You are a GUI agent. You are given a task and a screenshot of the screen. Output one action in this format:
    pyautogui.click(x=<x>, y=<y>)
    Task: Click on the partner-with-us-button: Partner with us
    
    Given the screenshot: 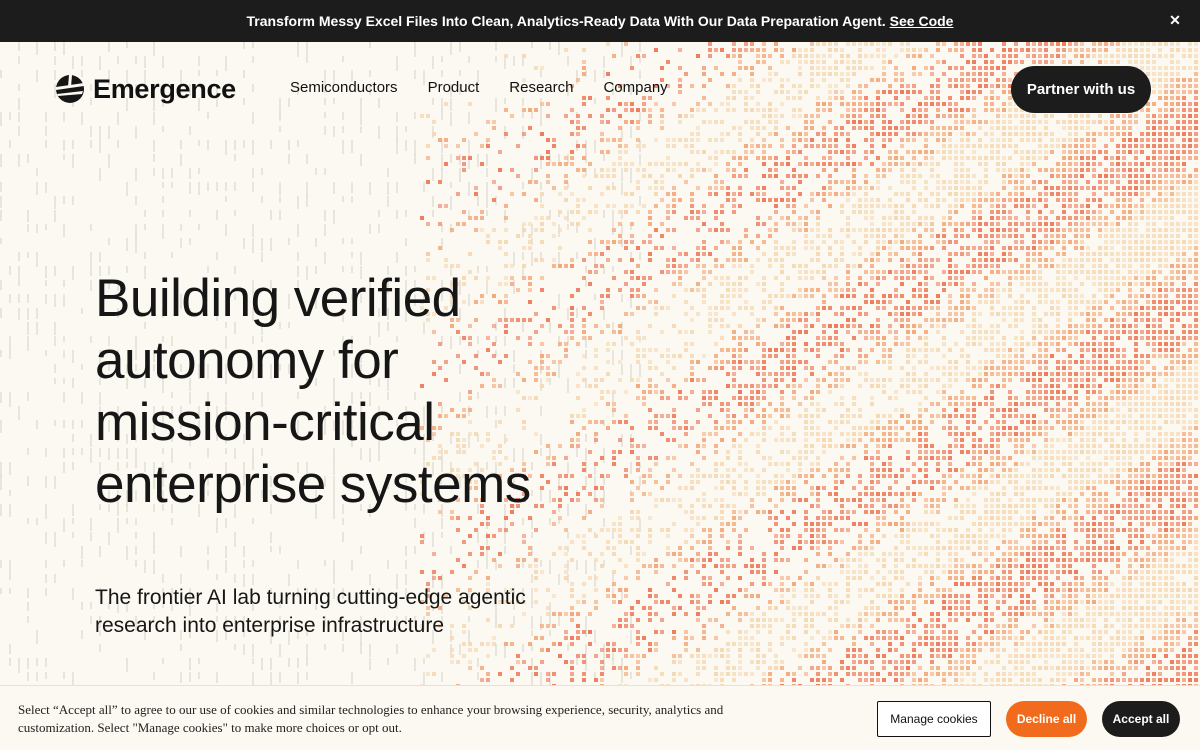 What is the action you would take?
    pyautogui.click(x=1081, y=89)
    